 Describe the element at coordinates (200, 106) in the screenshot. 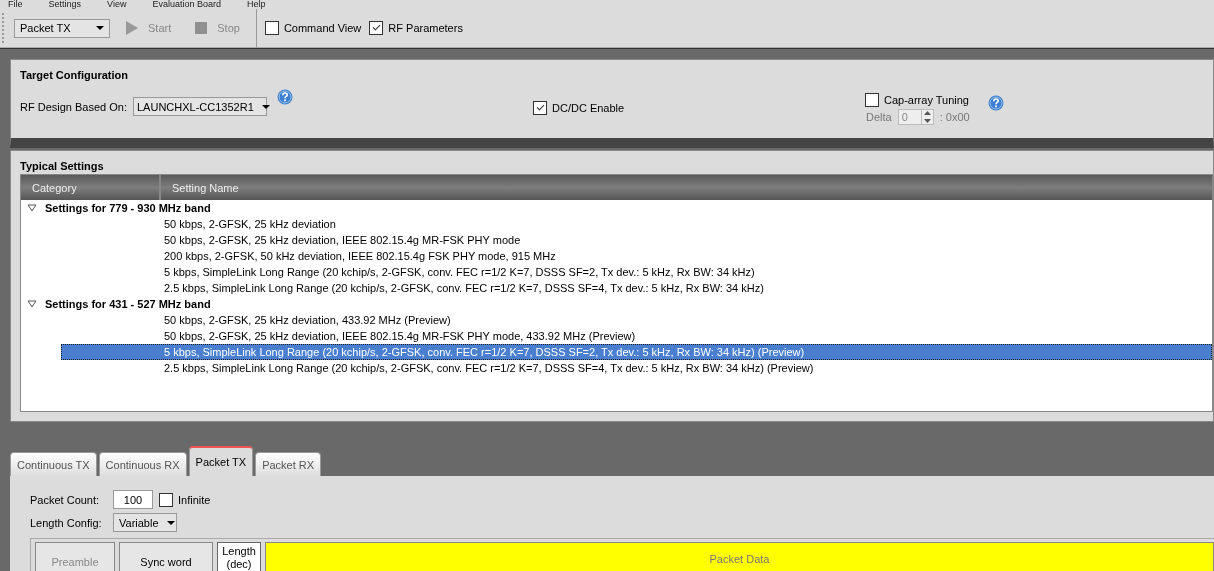

I see `design-dropdown: LAUNCHXL-CC1352R1` at that location.